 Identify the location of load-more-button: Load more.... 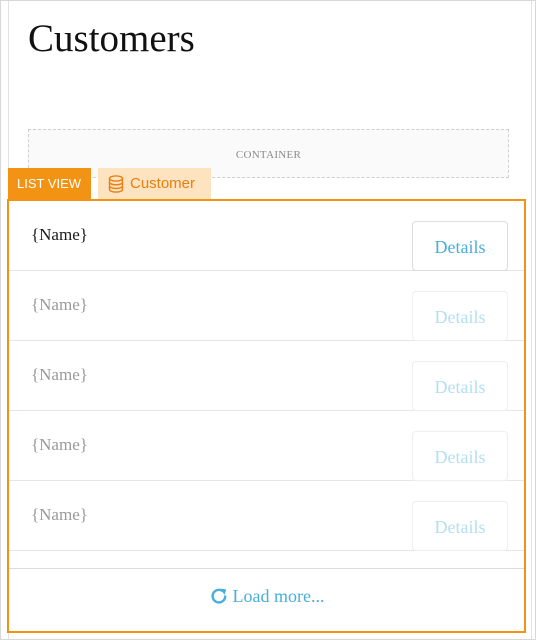
(266, 596).